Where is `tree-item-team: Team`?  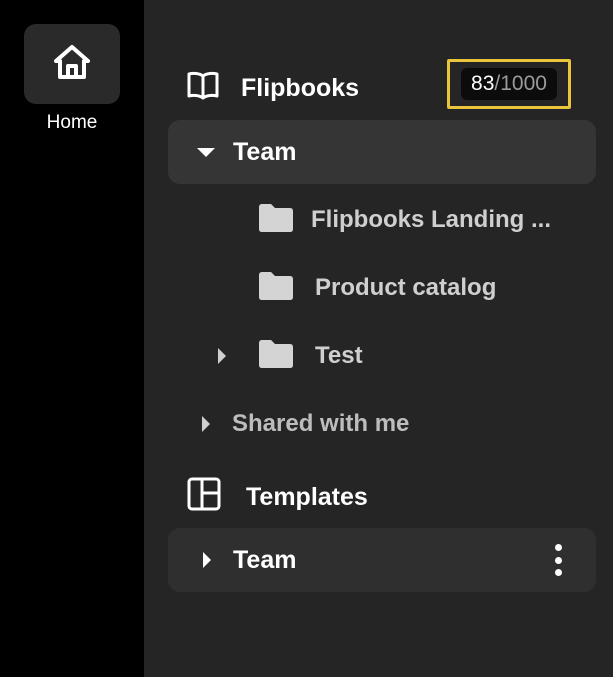 tree-item-team: Team is located at coordinates (382, 152).